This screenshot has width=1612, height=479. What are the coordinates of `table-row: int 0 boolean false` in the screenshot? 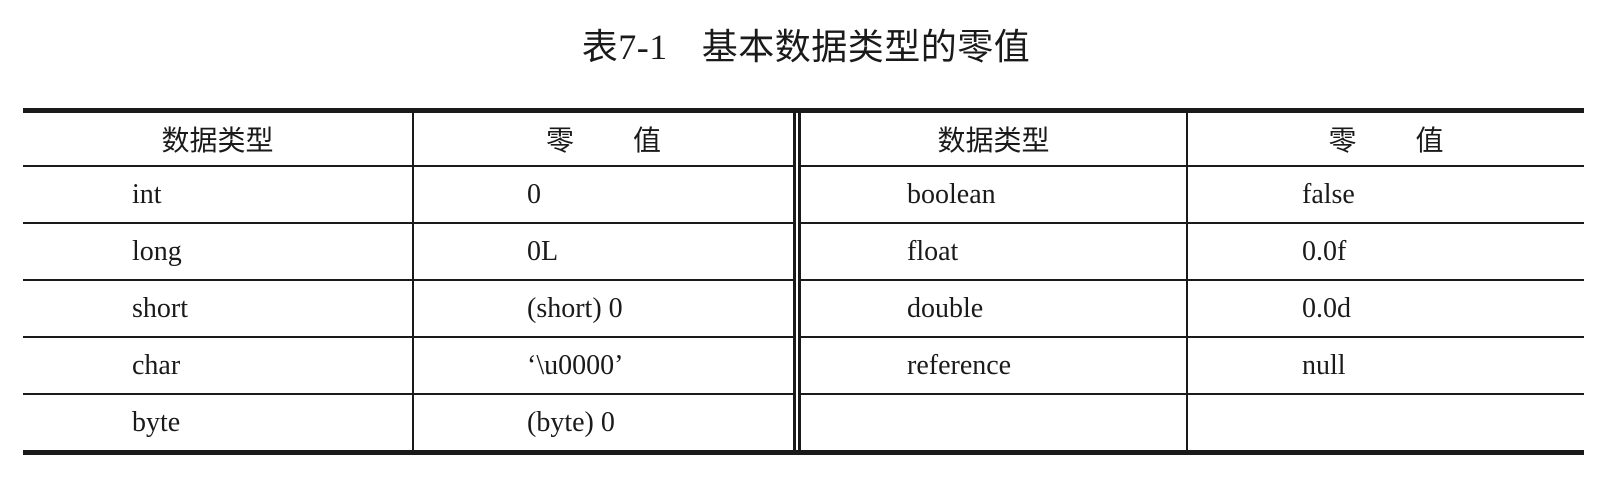 It's located at (803, 195).